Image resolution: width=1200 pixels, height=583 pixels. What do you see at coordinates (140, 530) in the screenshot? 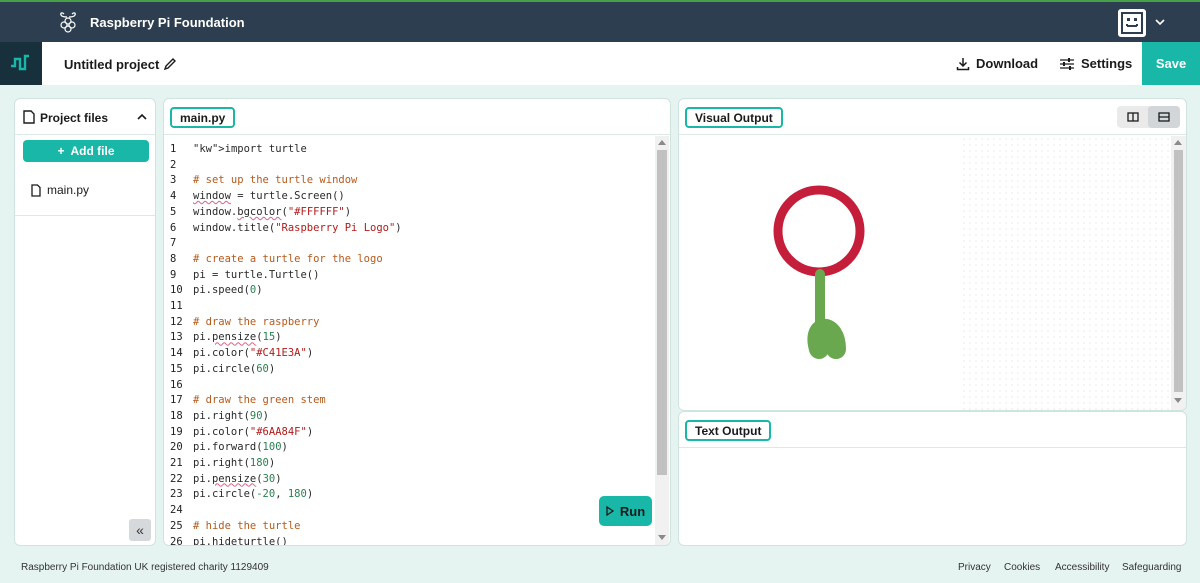
I see `collapse-sidebar-button: «` at bounding box center [140, 530].